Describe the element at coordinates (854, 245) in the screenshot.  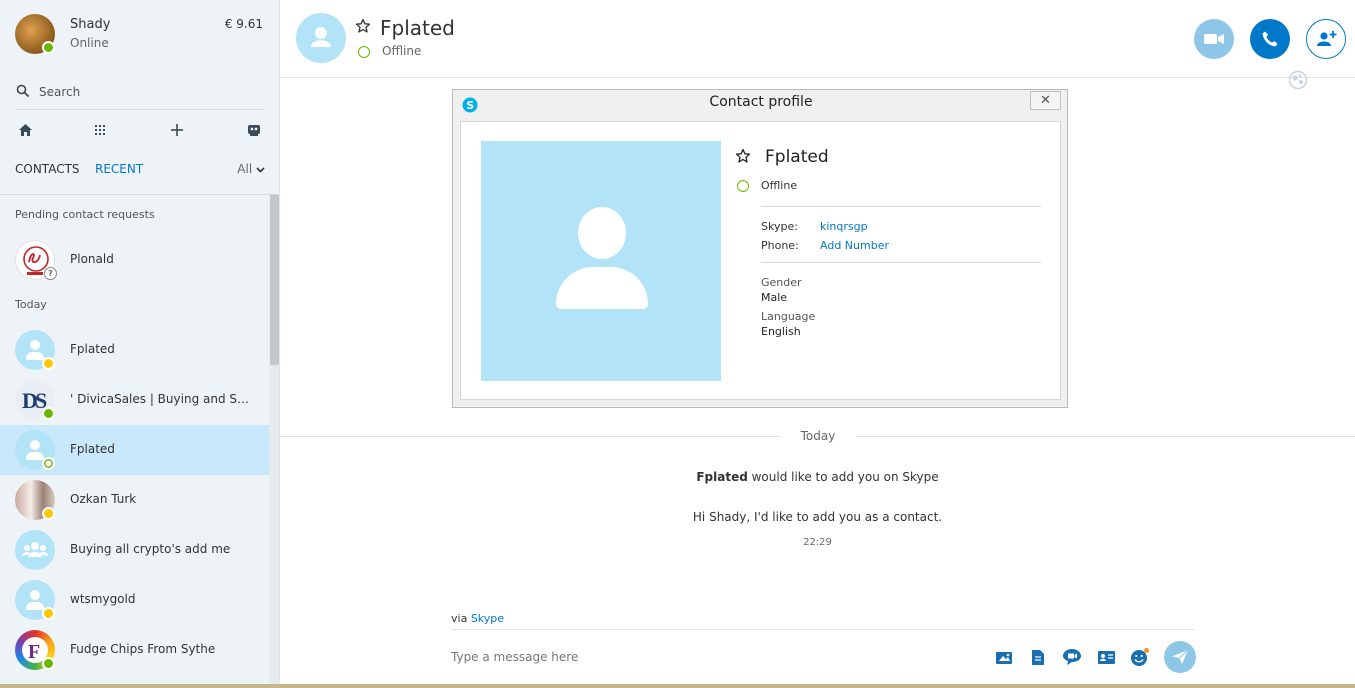
I see `add-number-link: Add Number` at that location.